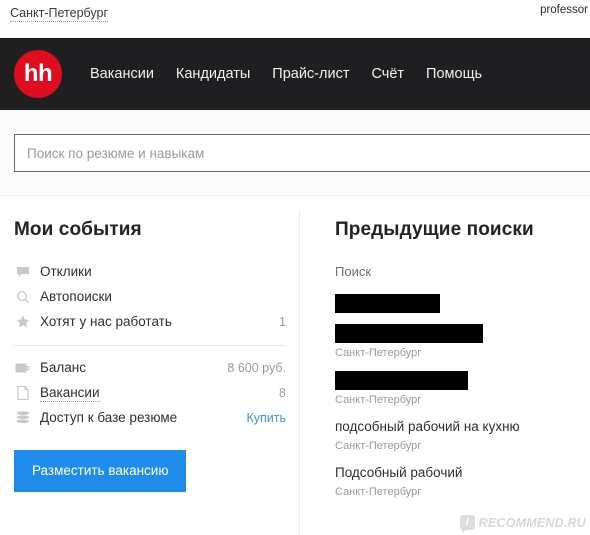  I want to click on account-row-balance: Баланс 8 600 руб., so click(150, 367).